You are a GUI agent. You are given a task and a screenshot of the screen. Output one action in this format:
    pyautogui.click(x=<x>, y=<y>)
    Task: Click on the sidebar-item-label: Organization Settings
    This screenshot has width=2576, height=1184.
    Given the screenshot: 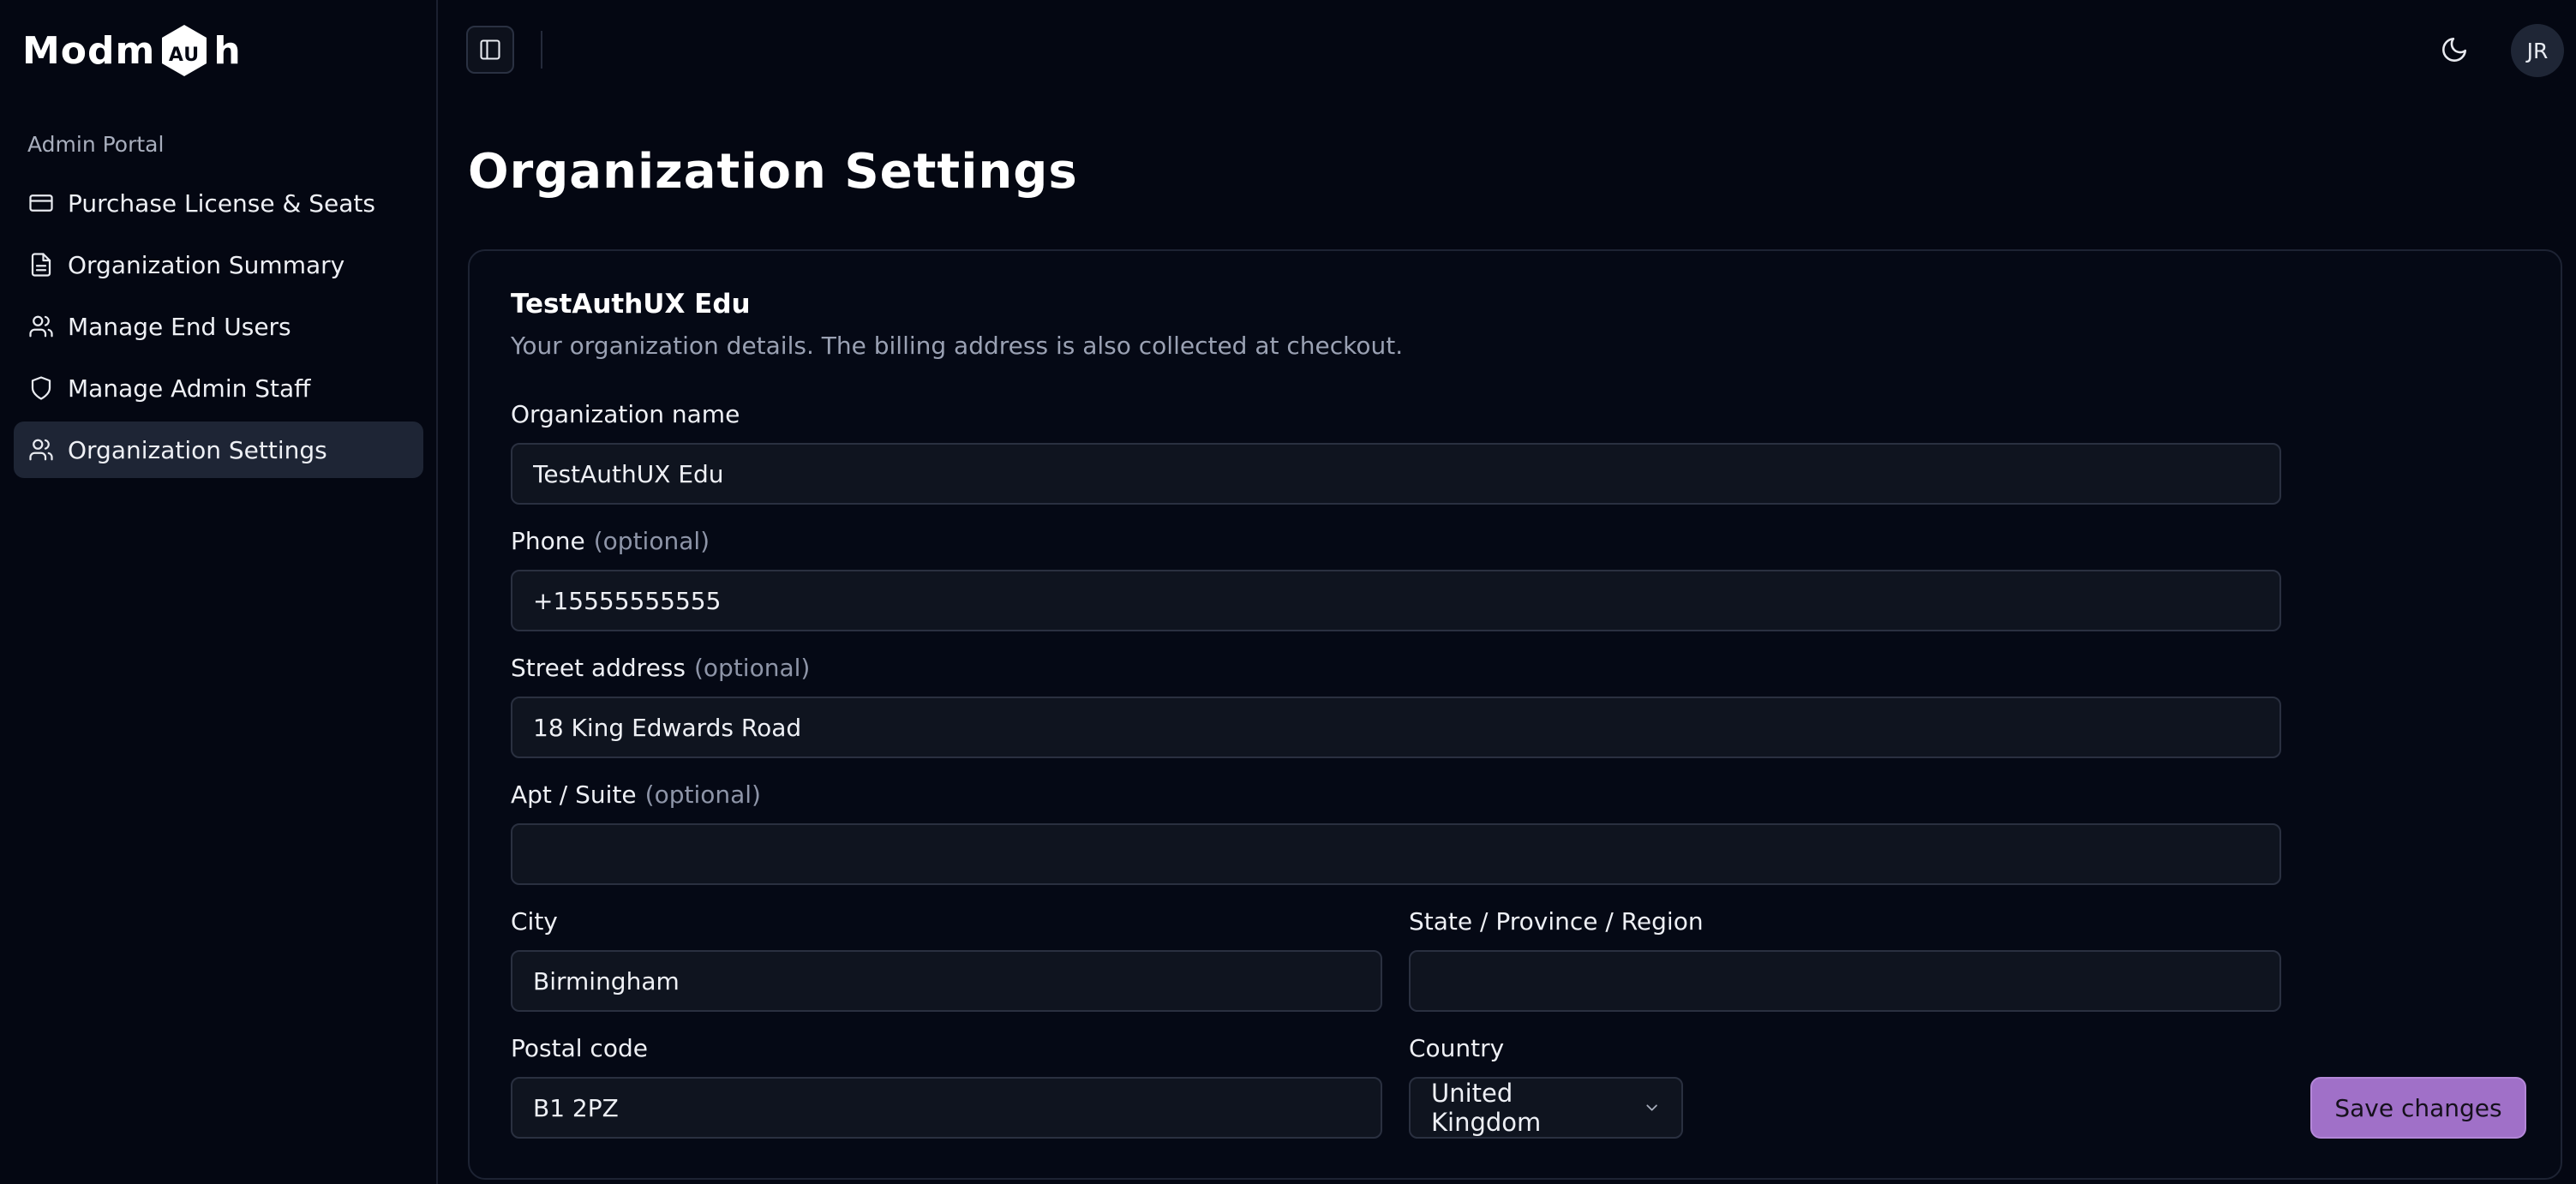 What is the action you would take?
    pyautogui.click(x=197, y=450)
    